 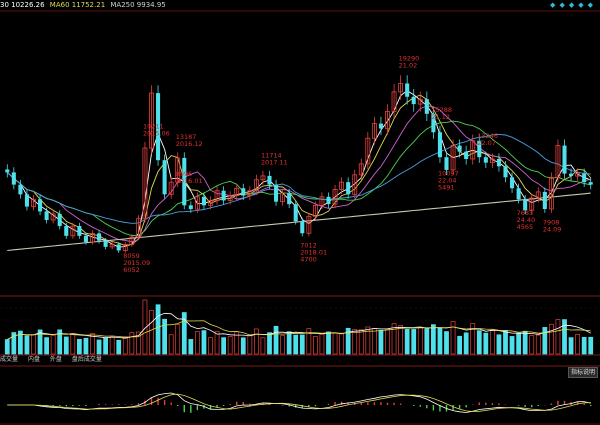 What do you see at coordinates (563, 5) in the screenshot?
I see `zoom-out-icon: ◆` at bounding box center [563, 5].